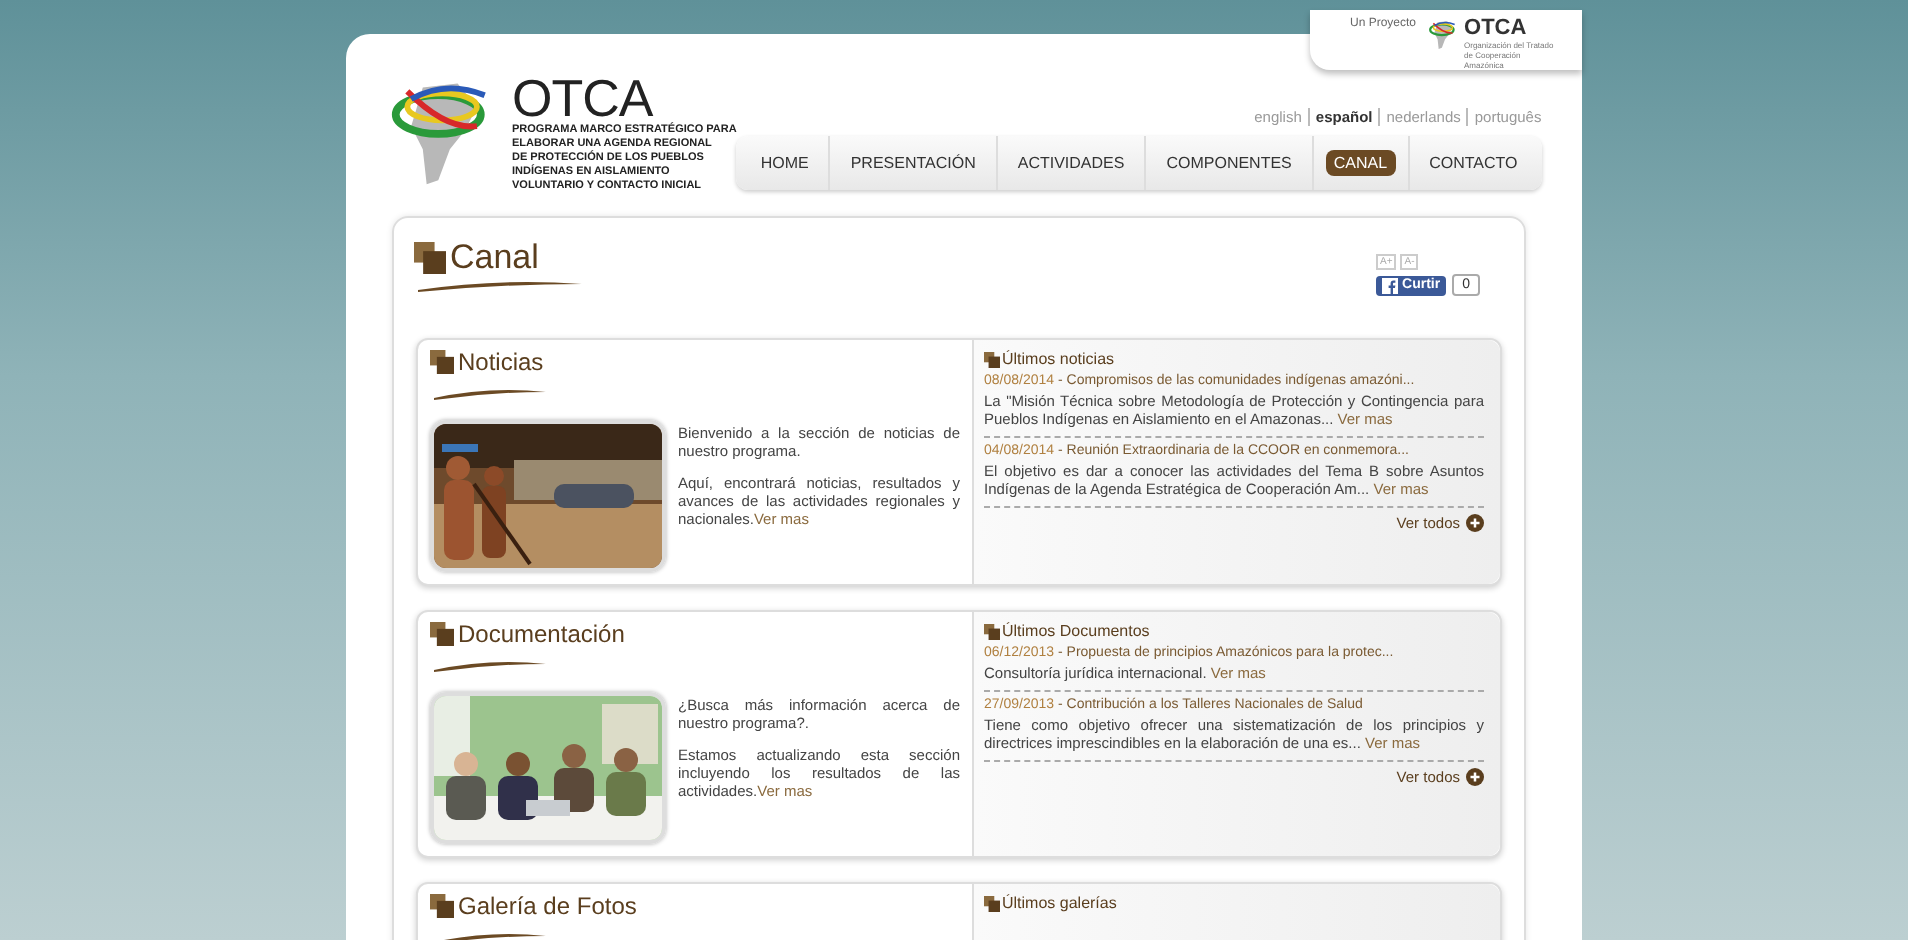 This screenshot has height=940, width=1908. What do you see at coordinates (784, 163) in the screenshot?
I see `nav-item: HOME` at bounding box center [784, 163].